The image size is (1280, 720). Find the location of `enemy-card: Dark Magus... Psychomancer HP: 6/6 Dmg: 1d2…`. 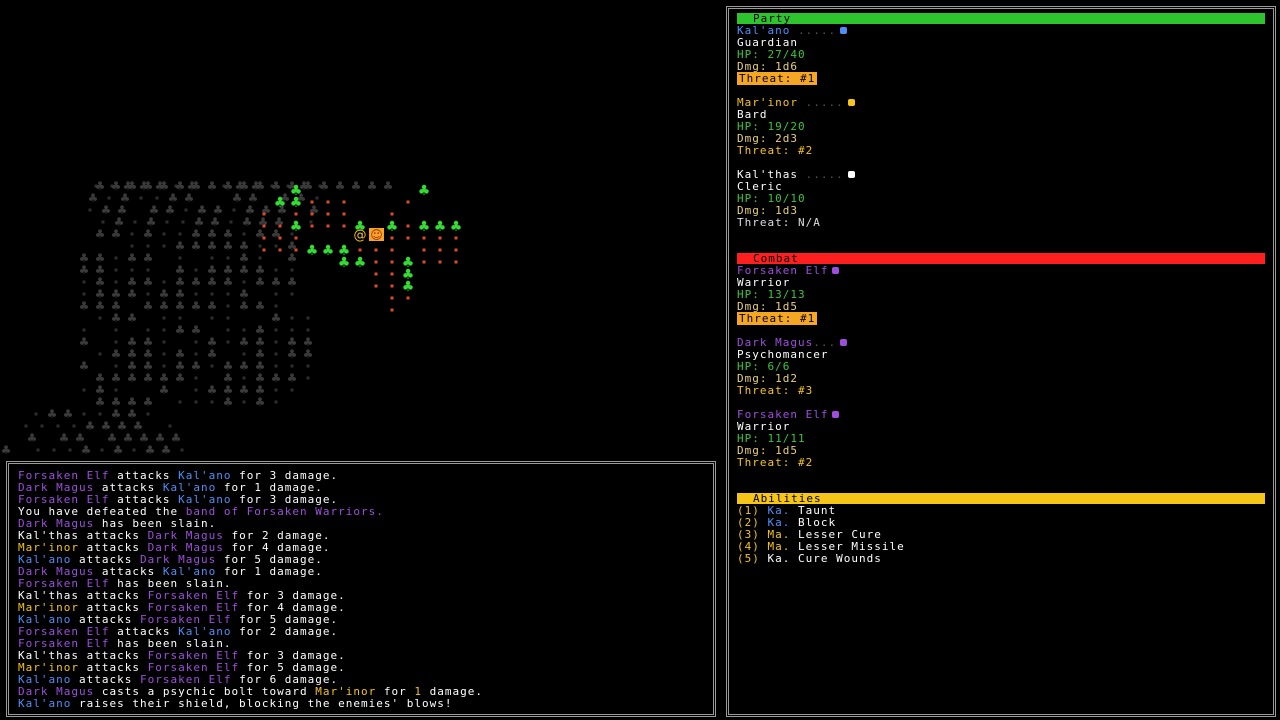

enemy-card: Dark Magus... Psychomancer HP: 6/6 Dmg: 1d2… is located at coordinates (1001, 367).